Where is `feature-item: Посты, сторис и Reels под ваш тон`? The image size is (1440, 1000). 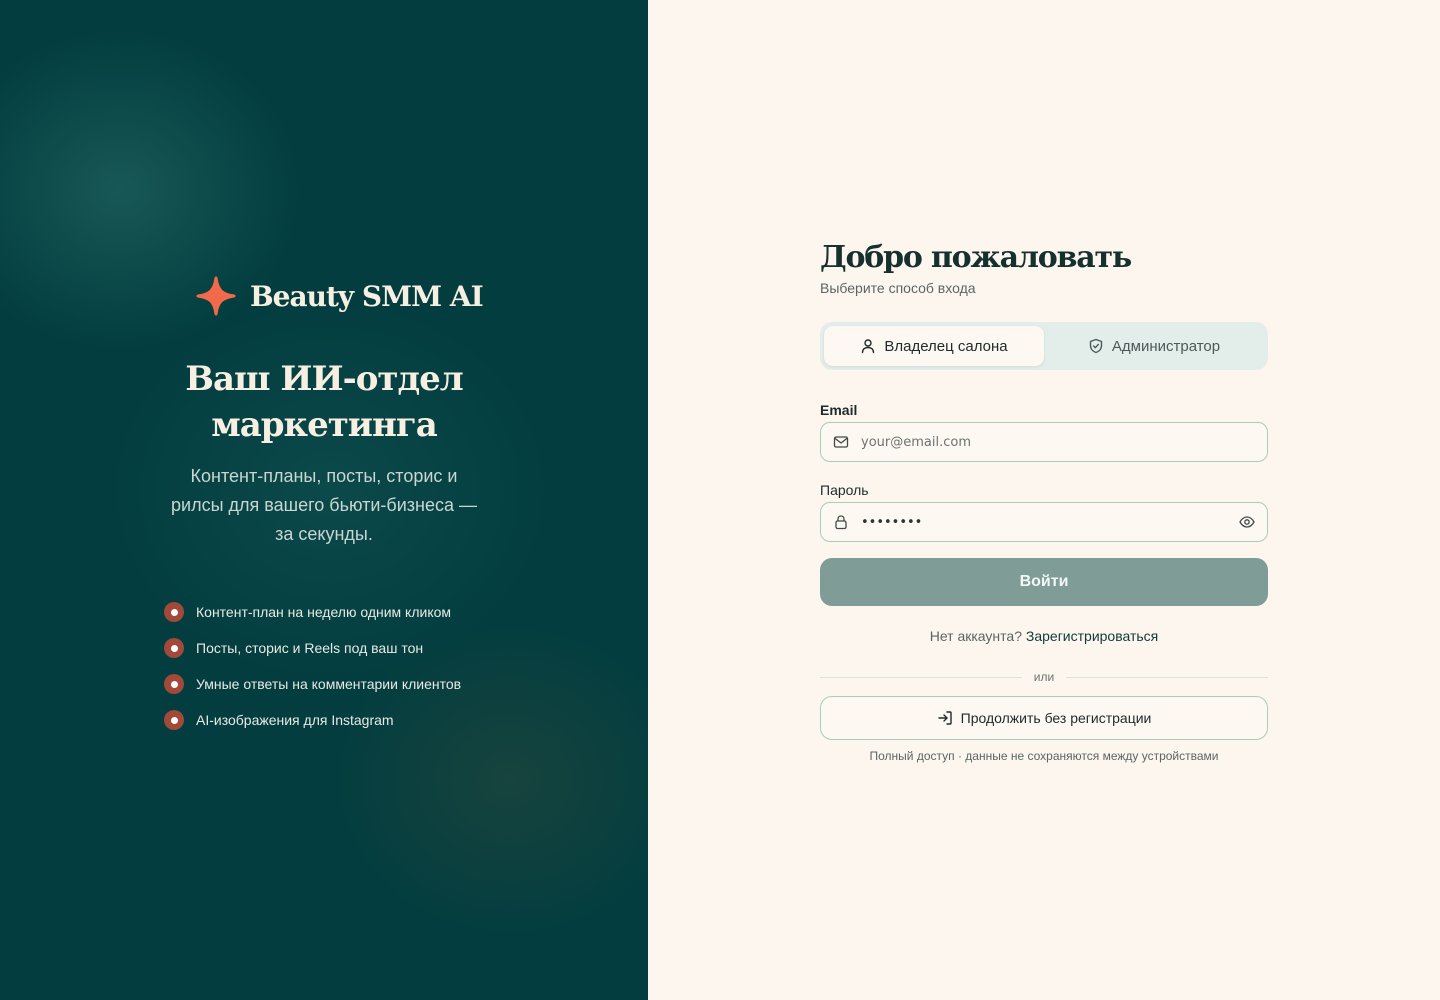
feature-item: Посты, сторис и Reels под ваш тон is located at coordinates (312, 648).